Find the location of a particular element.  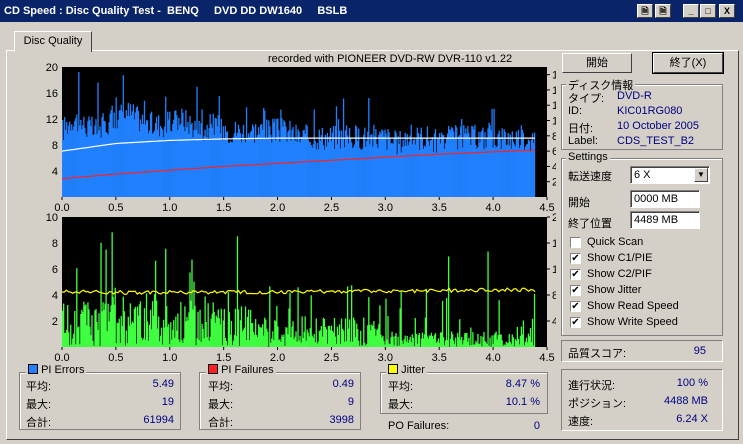

checkbox-label: Show Read Speed is located at coordinates (633, 306).